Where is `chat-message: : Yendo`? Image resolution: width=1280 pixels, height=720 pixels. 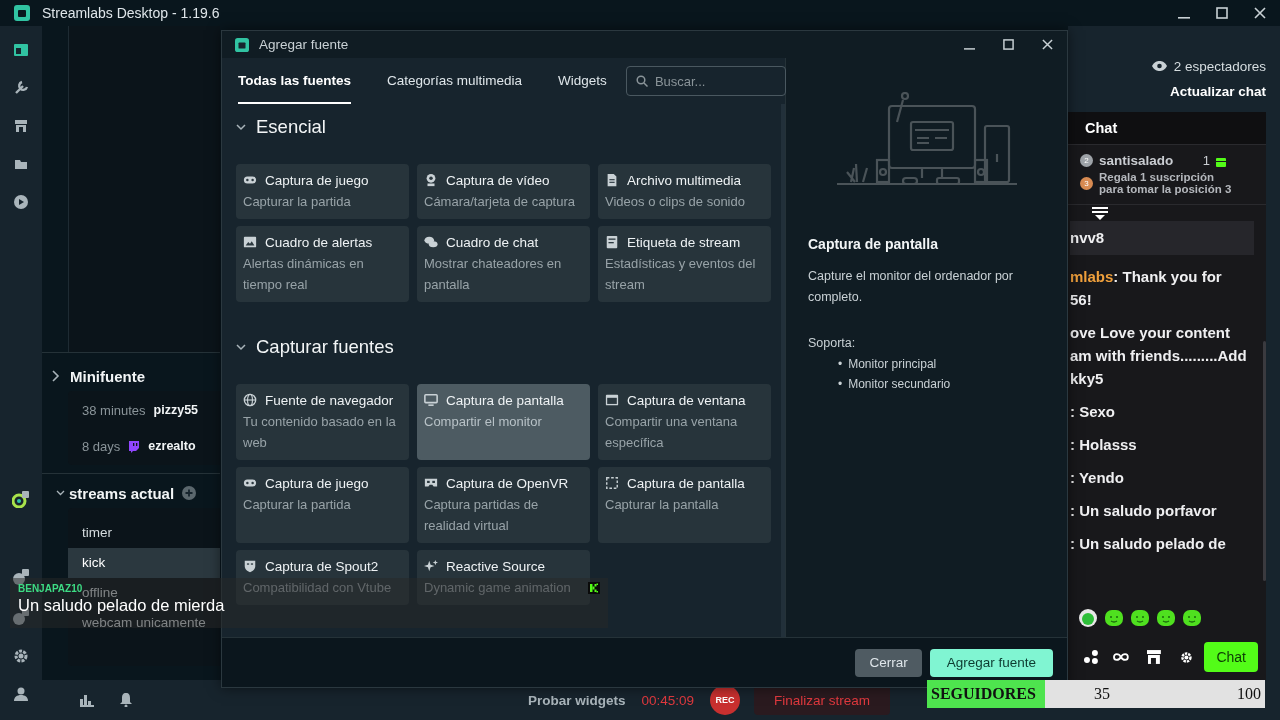 chat-message: : Yendo is located at coordinates (1097, 478).